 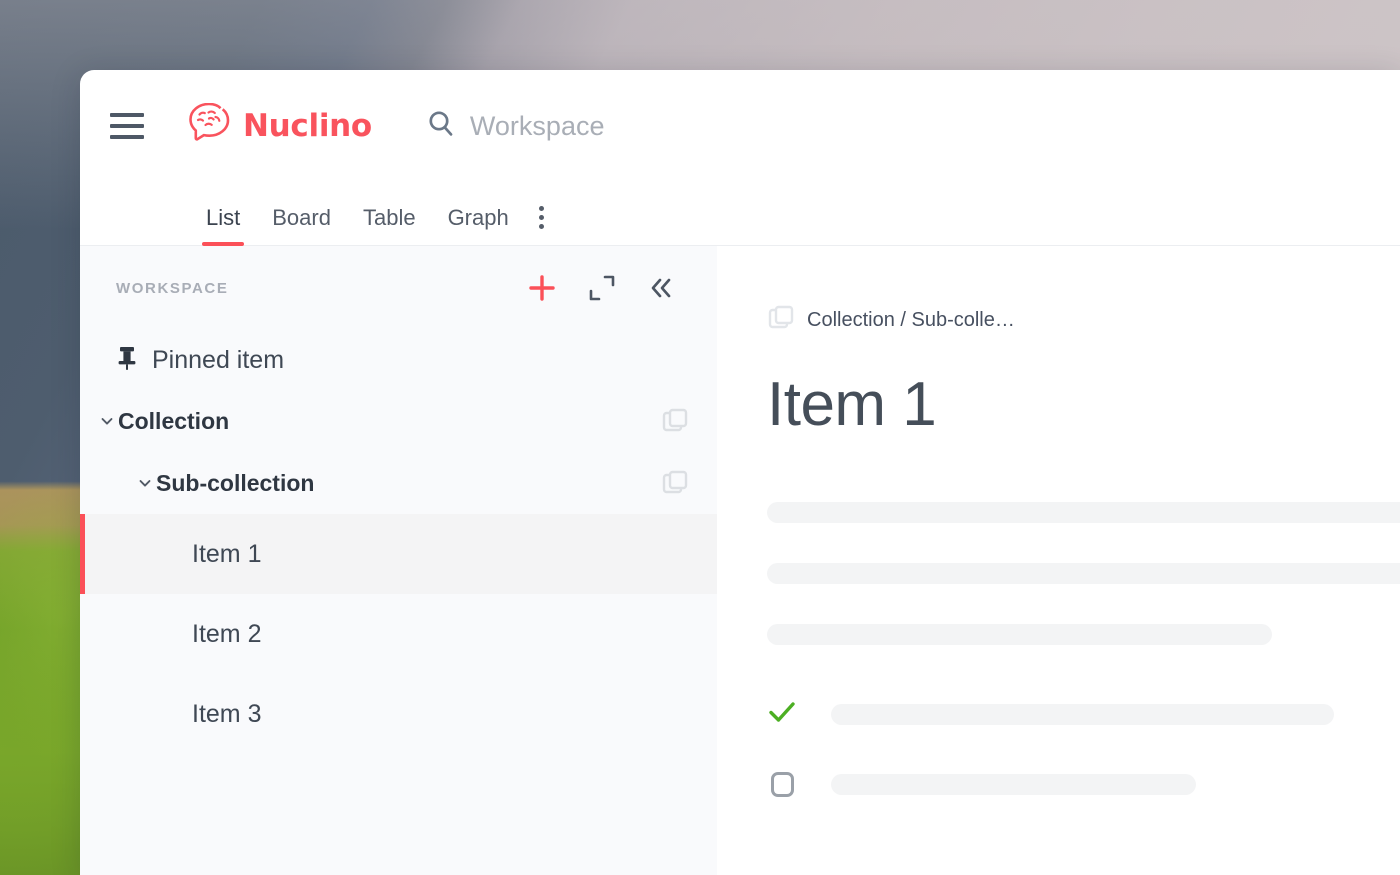 What do you see at coordinates (235, 482) in the screenshot?
I see `sub-collection-label: Sub-collection` at bounding box center [235, 482].